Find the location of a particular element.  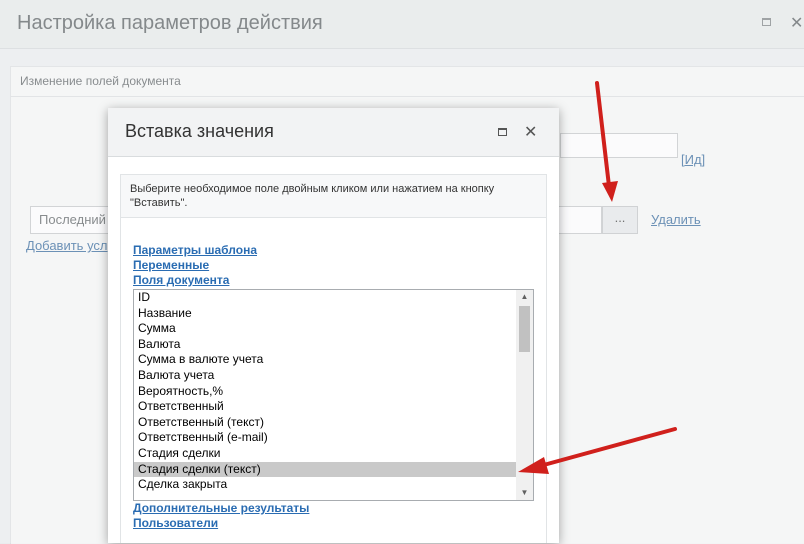

list-item: Вероятность,% is located at coordinates (325, 392).